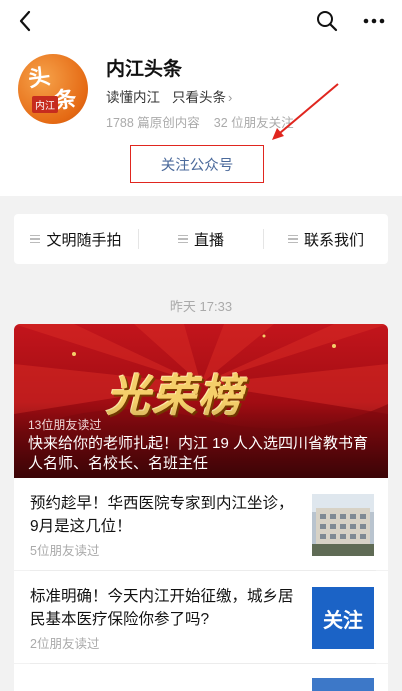 This screenshot has width=402, height=691. Describe the element at coordinates (208, 240) in the screenshot. I see `menu-label: 直播` at that location.